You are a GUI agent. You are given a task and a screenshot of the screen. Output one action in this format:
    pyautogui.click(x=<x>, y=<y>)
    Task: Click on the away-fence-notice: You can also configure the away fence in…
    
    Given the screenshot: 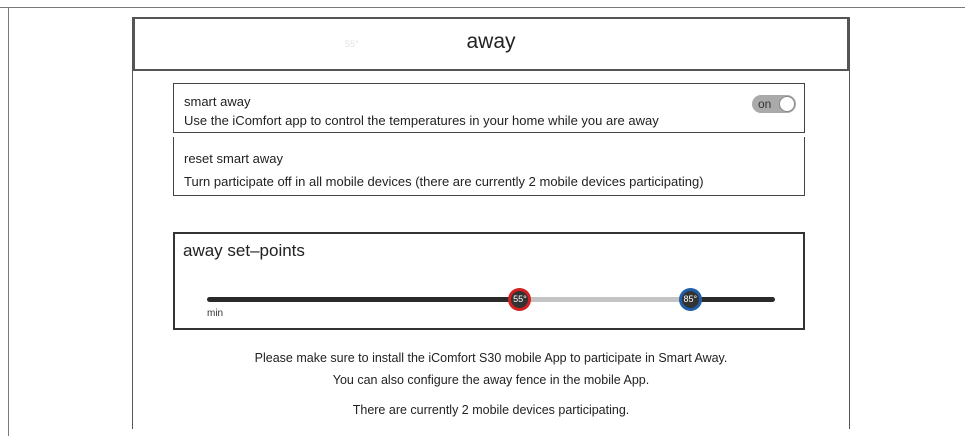 What is the action you would take?
    pyautogui.click(x=491, y=380)
    